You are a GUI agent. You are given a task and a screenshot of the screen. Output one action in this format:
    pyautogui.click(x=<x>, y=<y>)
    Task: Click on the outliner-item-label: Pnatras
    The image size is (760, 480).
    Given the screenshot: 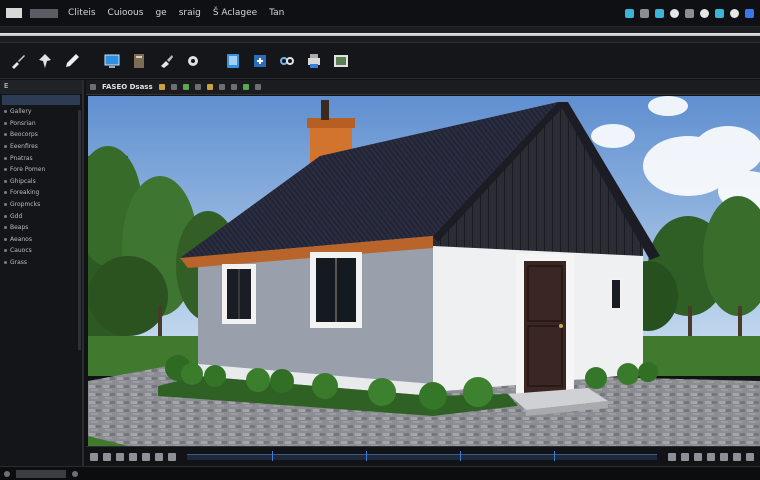 What is the action you would take?
    pyautogui.click(x=21, y=158)
    